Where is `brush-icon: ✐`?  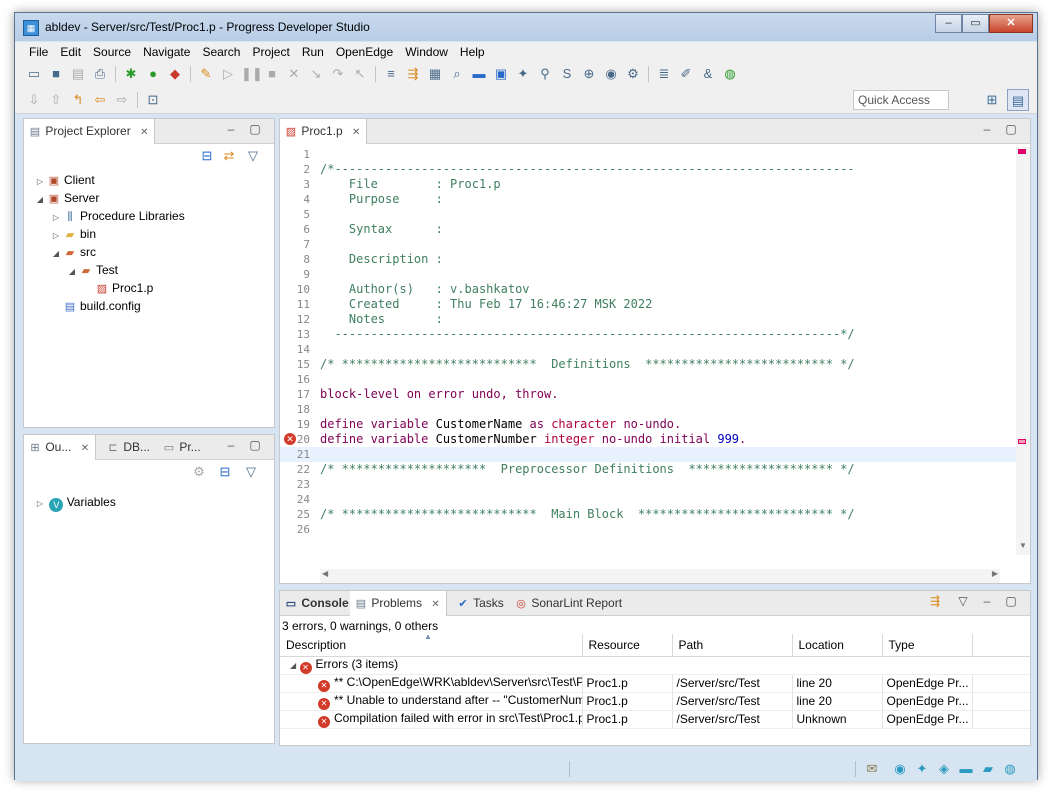 brush-icon: ✐ is located at coordinates (686, 74).